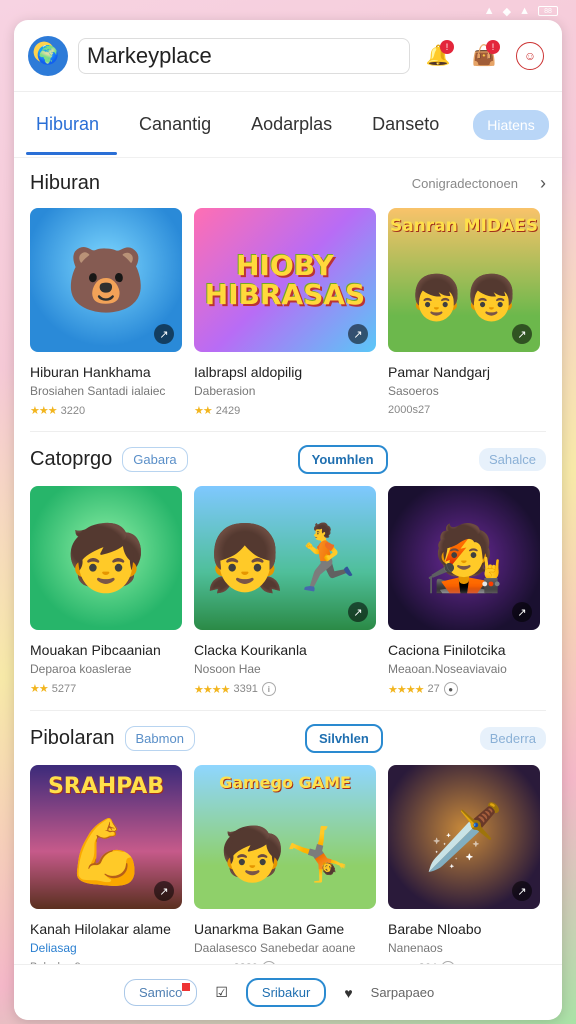  I want to click on card-subtitle: Deparoa koaslerae, so click(81, 669).